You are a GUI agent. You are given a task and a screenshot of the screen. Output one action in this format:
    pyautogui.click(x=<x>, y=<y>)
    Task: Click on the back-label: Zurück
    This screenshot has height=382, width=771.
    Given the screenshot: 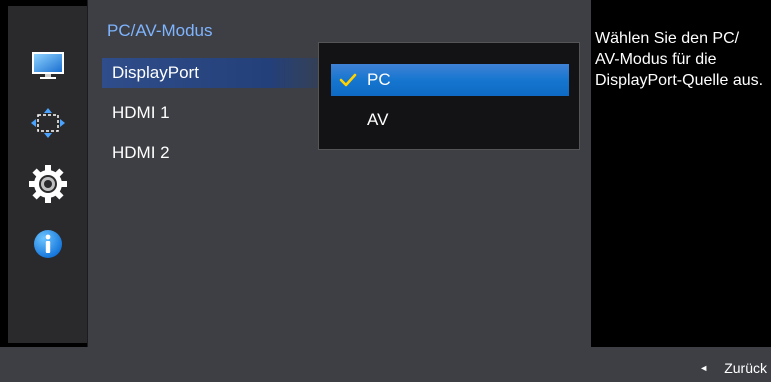 What is the action you would take?
    pyautogui.click(x=745, y=368)
    